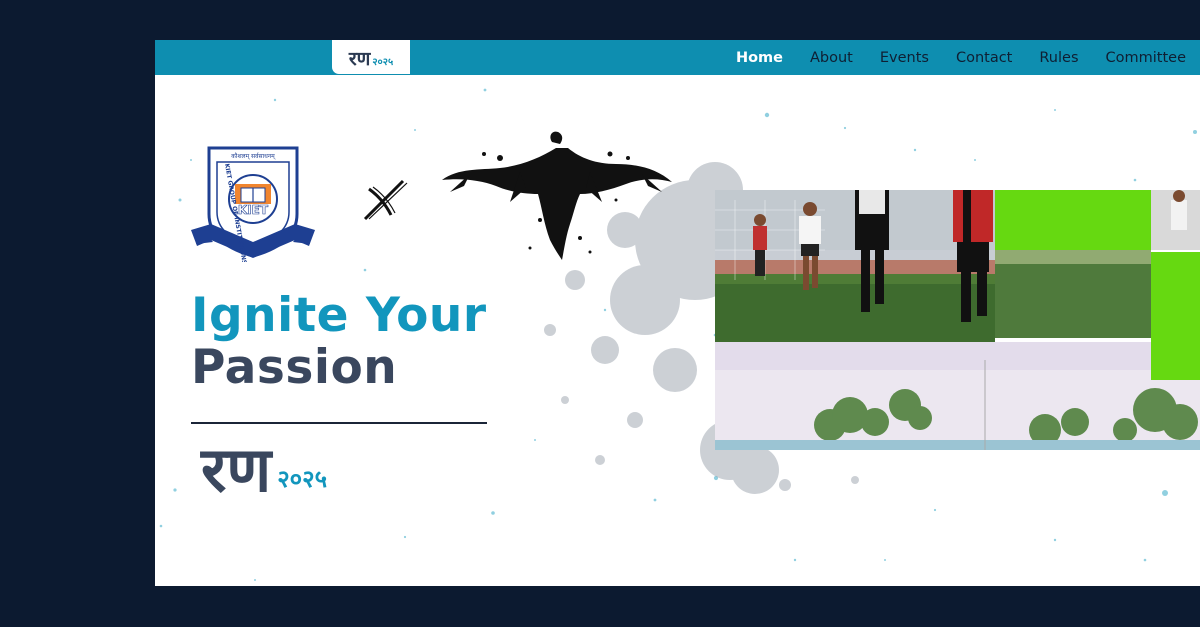  What do you see at coordinates (385, 200) in the screenshot?
I see `x-cross-icon` at bounding box center [385, 200].